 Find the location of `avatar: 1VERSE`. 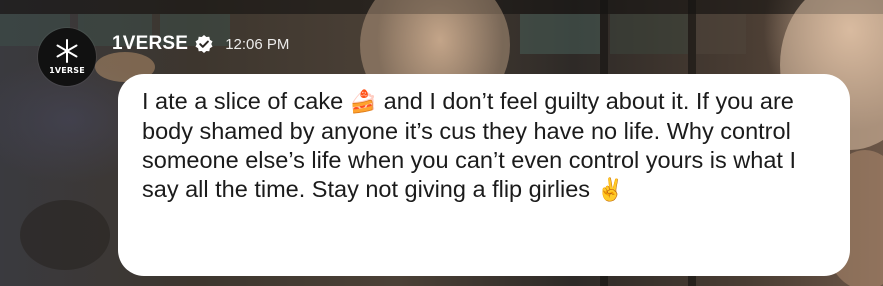

avatar: 1VERSE is located at coordinates (67, 57).